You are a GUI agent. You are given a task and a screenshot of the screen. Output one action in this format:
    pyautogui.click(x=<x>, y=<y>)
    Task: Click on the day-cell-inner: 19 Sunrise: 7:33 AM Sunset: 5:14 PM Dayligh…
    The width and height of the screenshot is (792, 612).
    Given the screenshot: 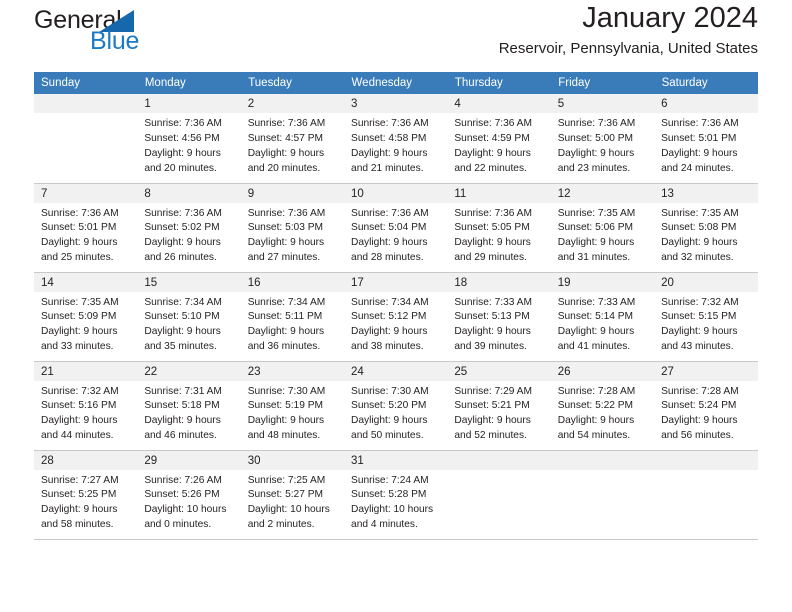 What is the action you would take?
    pyautogui.click(x=602, y=316)
    